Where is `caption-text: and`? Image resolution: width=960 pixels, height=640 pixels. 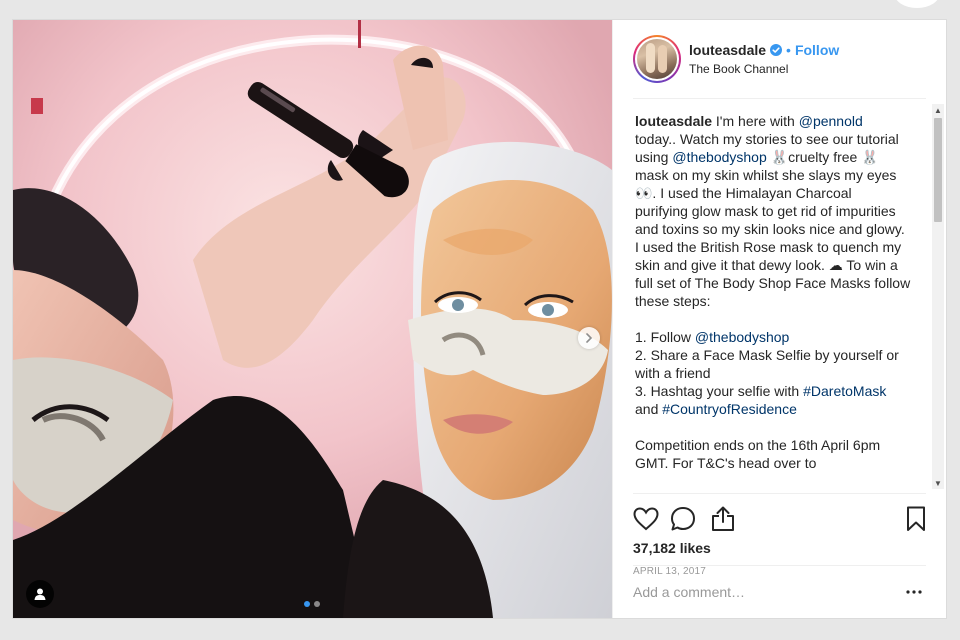 caption-text: and is located at coordinates (649, 409).